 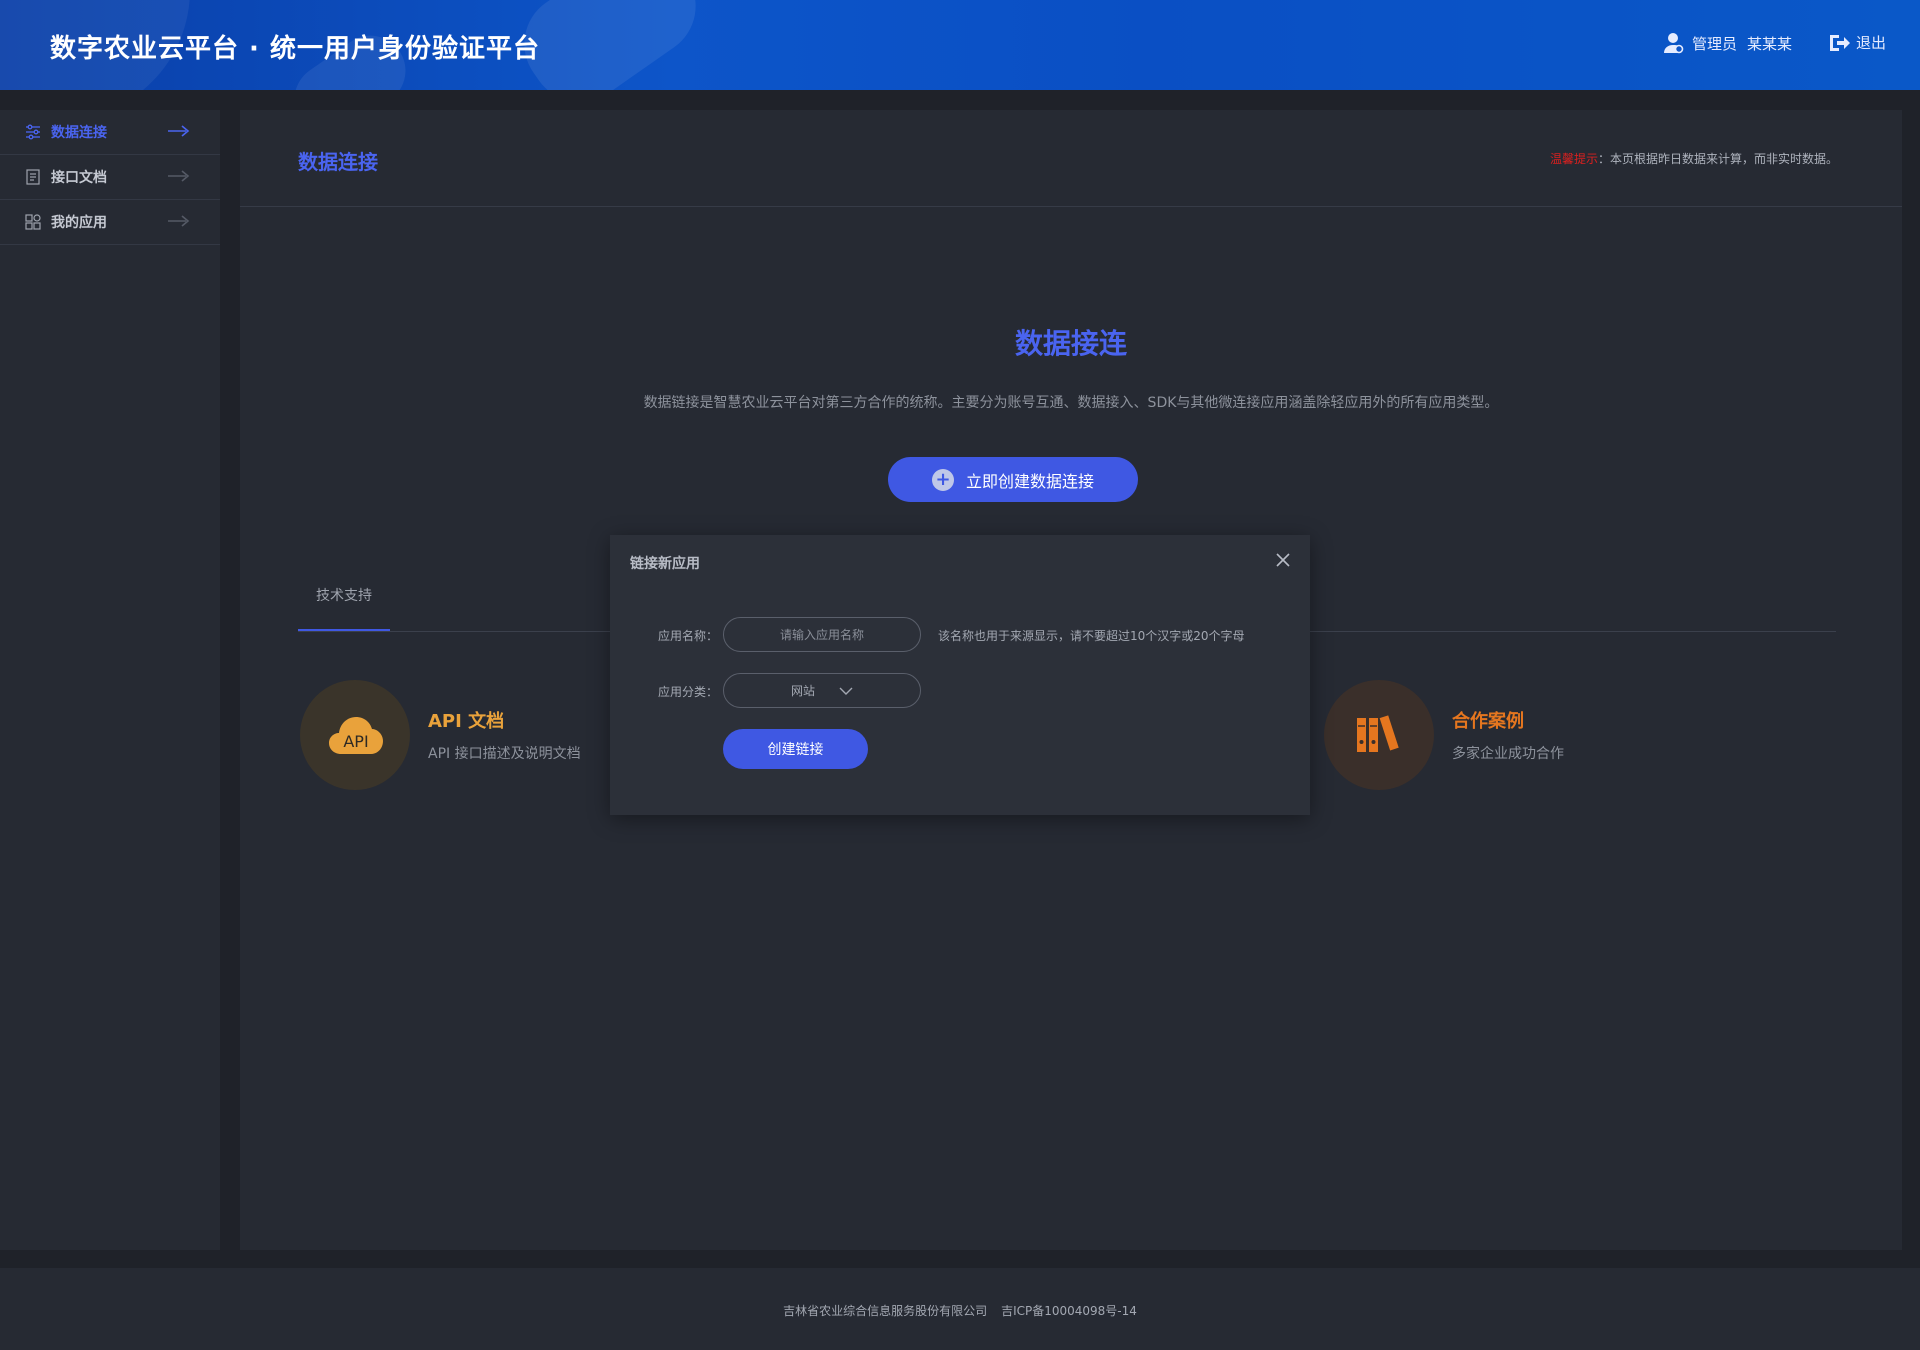 I want to click on create-link-label: 创建链接, so click(x=795, y=750).